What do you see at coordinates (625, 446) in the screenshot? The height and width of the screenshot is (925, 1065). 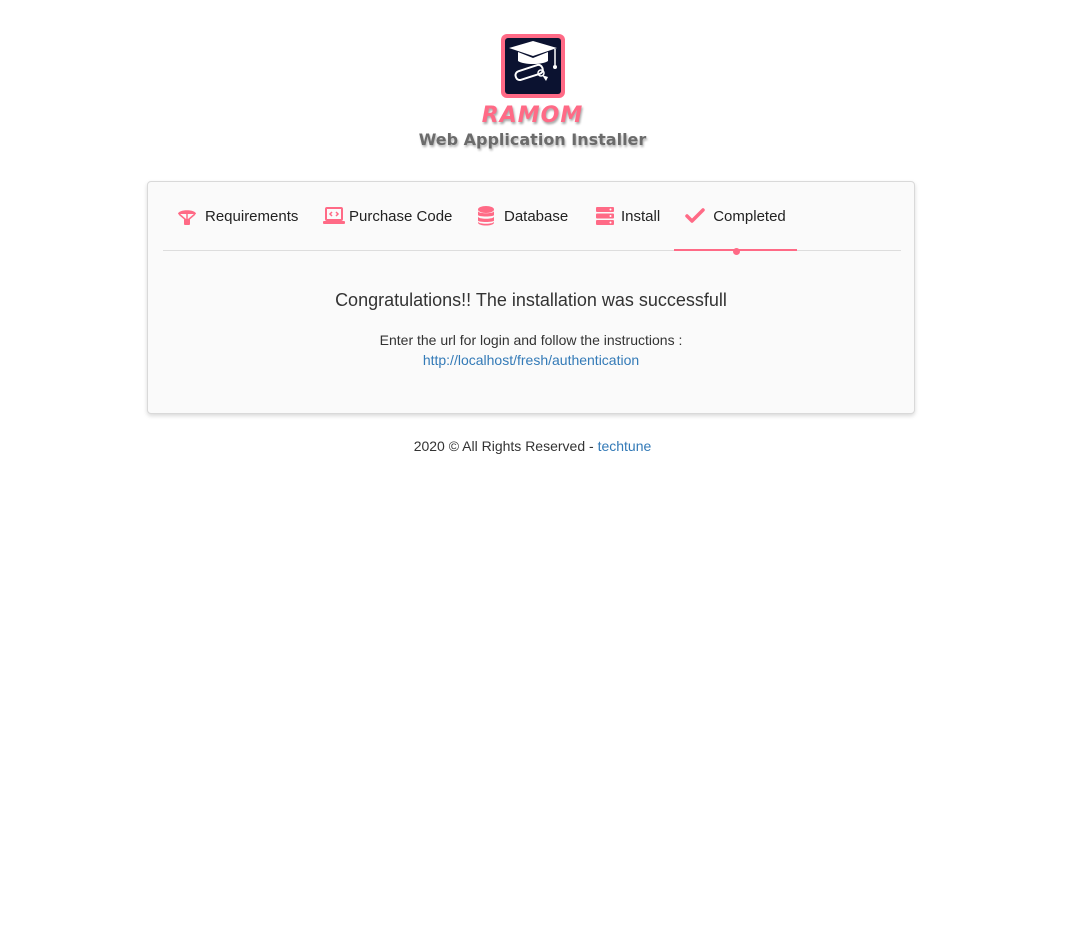 I see `footer-author-link: techtune` at bounding box center [625, 446].